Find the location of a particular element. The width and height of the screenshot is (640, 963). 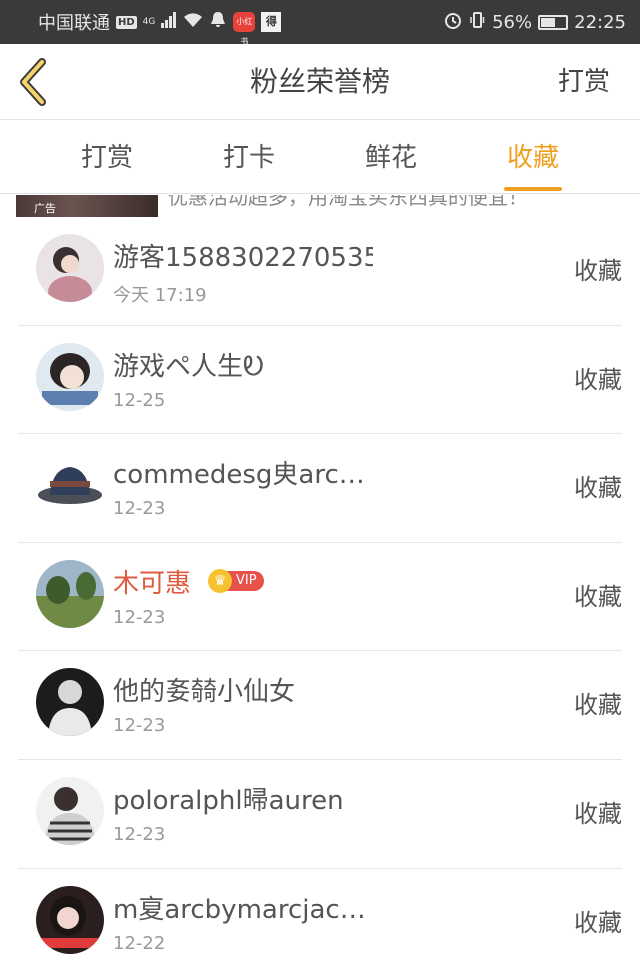

red-app-icon: 小红书 is located at coordinates (244, 29).